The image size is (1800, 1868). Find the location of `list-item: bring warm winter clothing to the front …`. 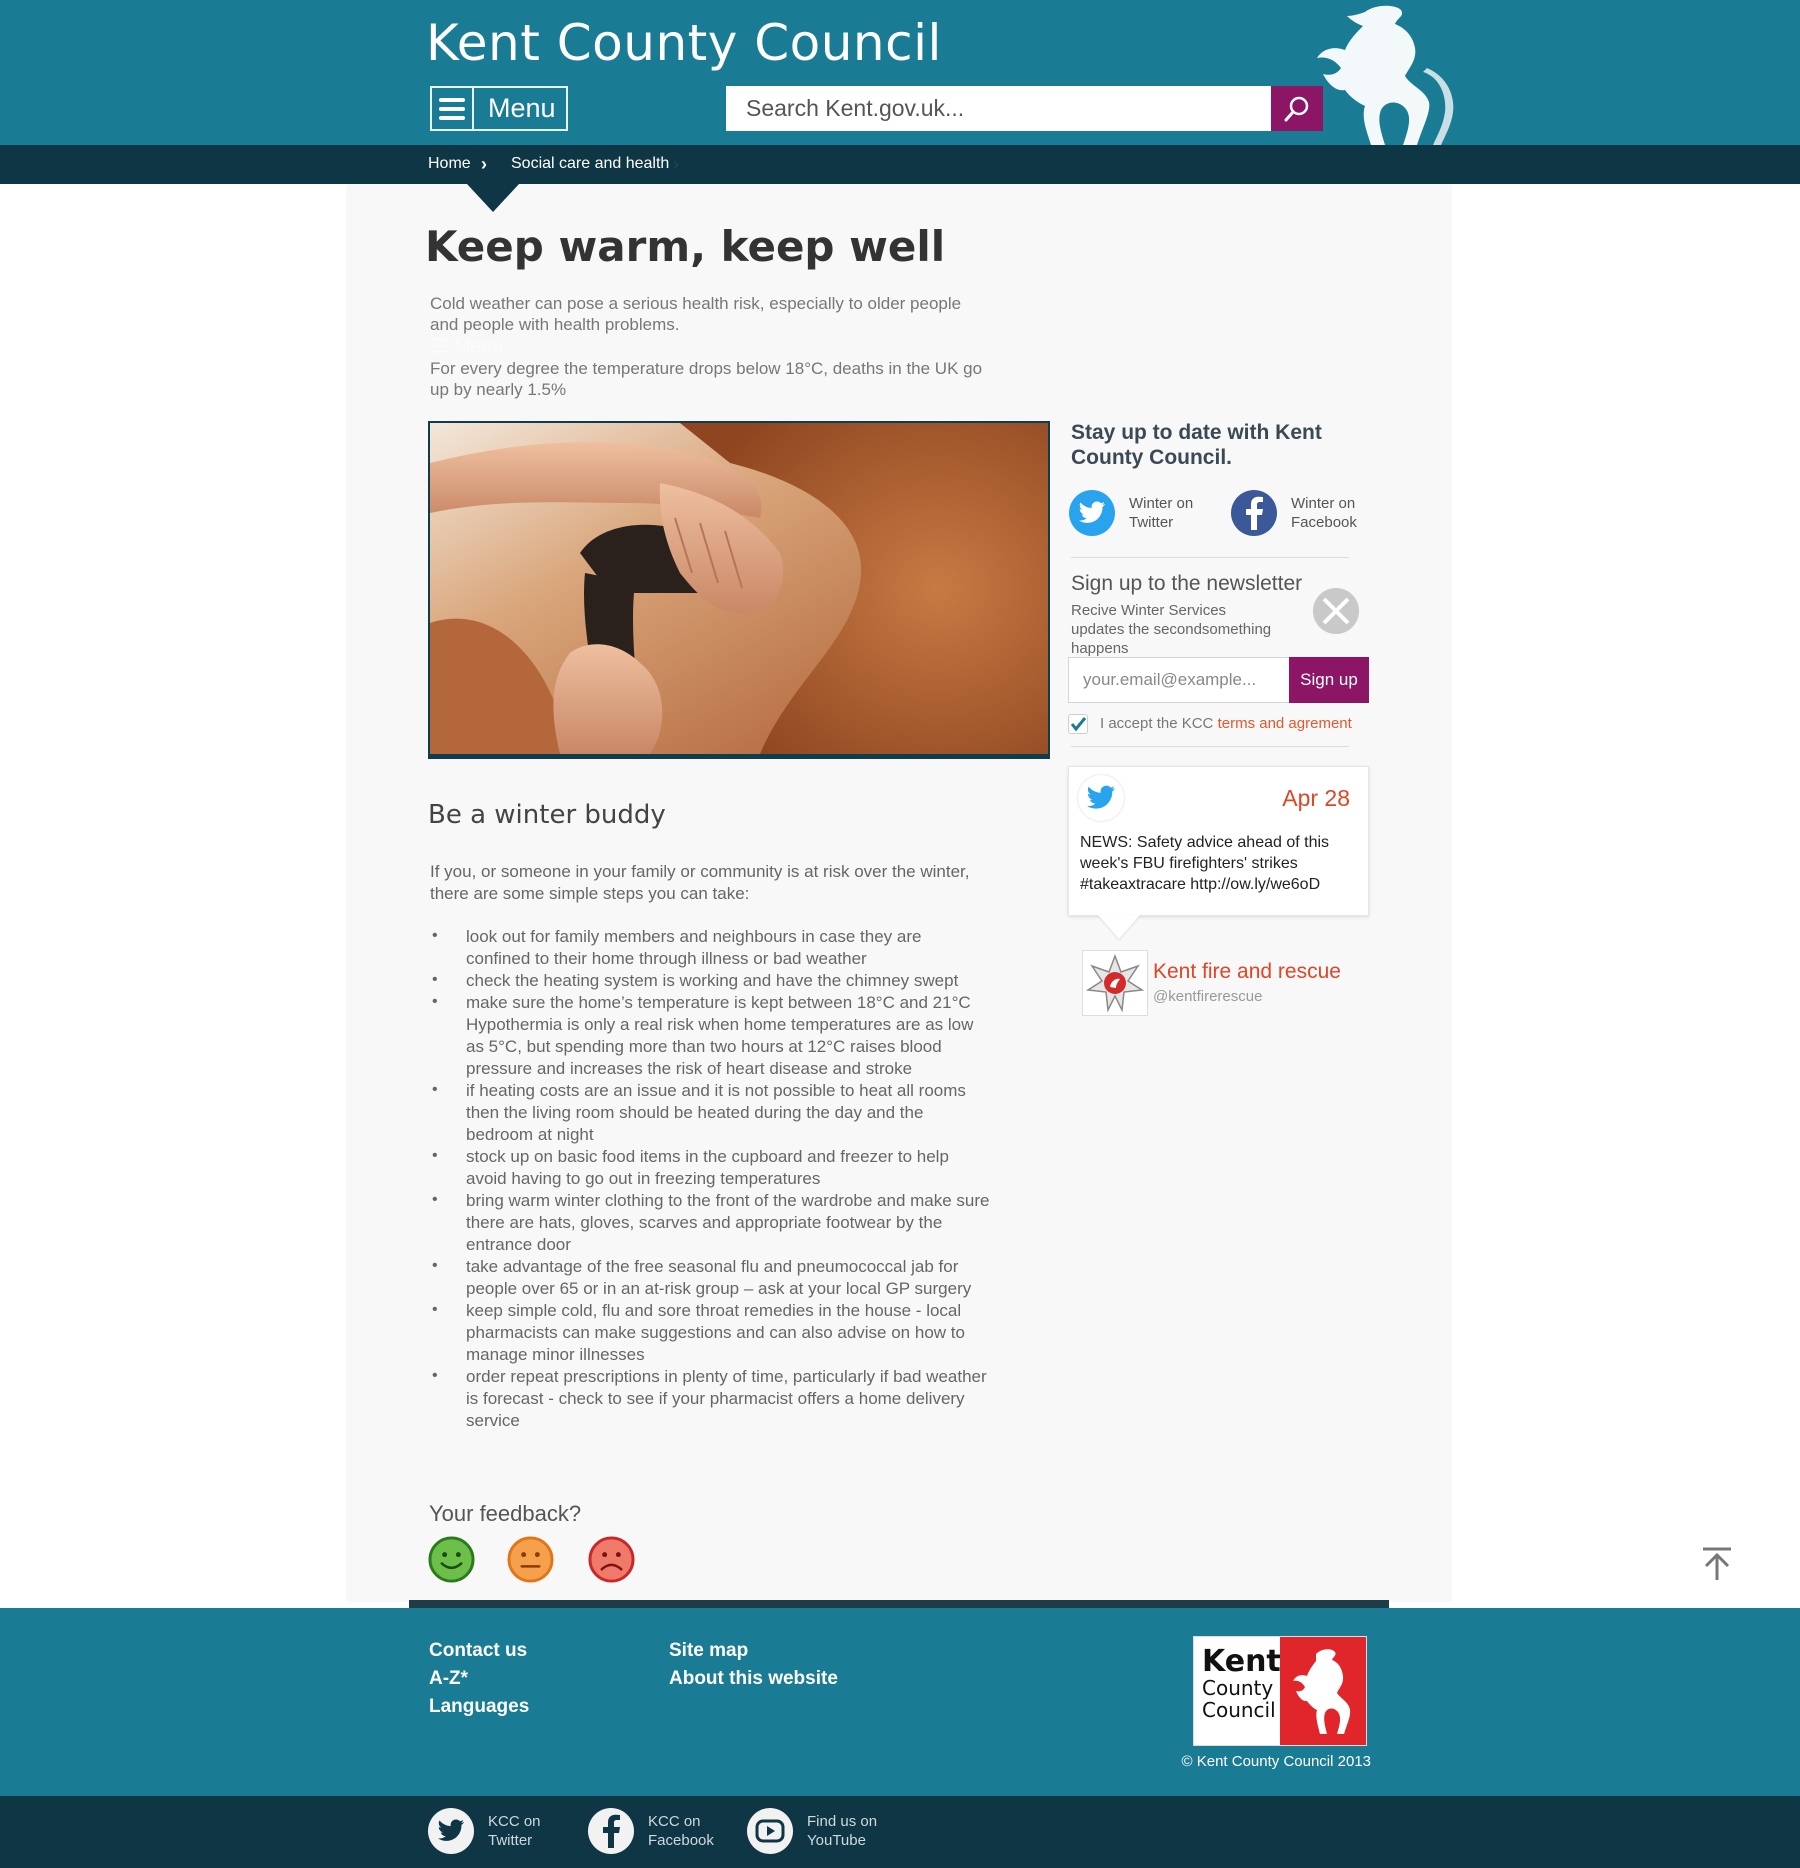

list-item: bring warm winter clothing to the front … is located at coordinates (710, 1222).